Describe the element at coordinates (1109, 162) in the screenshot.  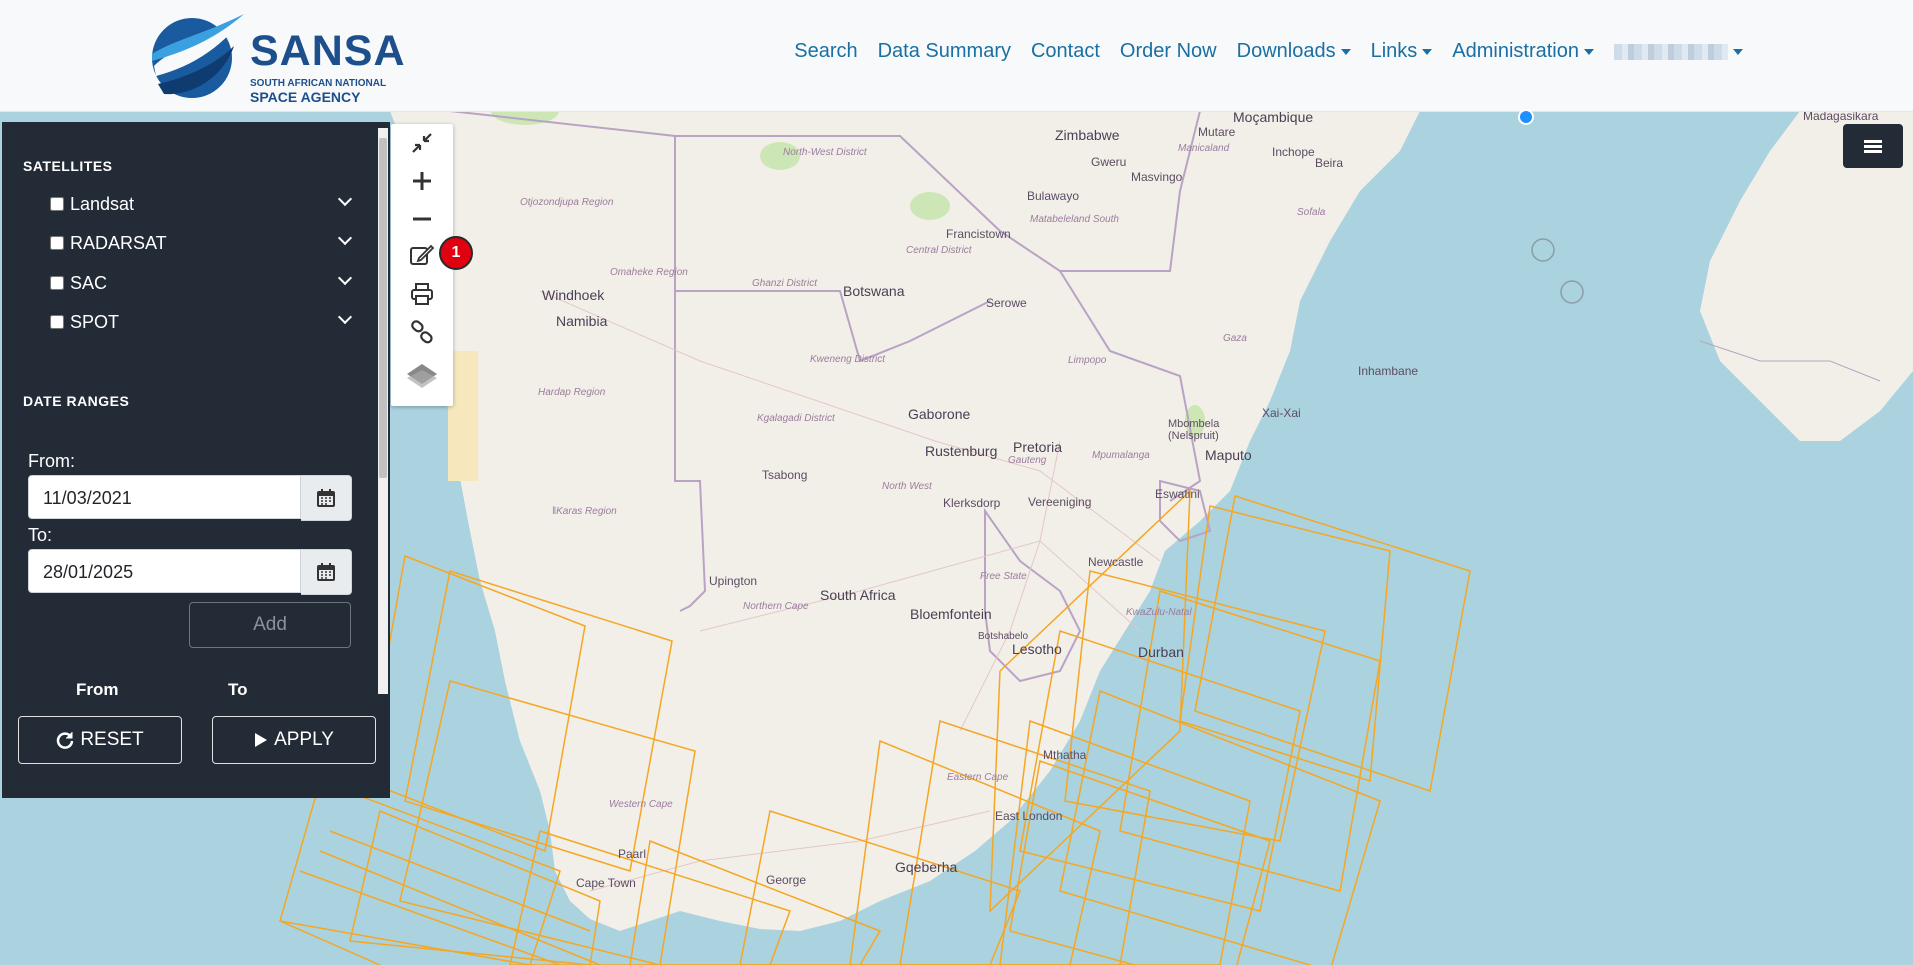
I see `map-label-gweru: Gweru` at that location.